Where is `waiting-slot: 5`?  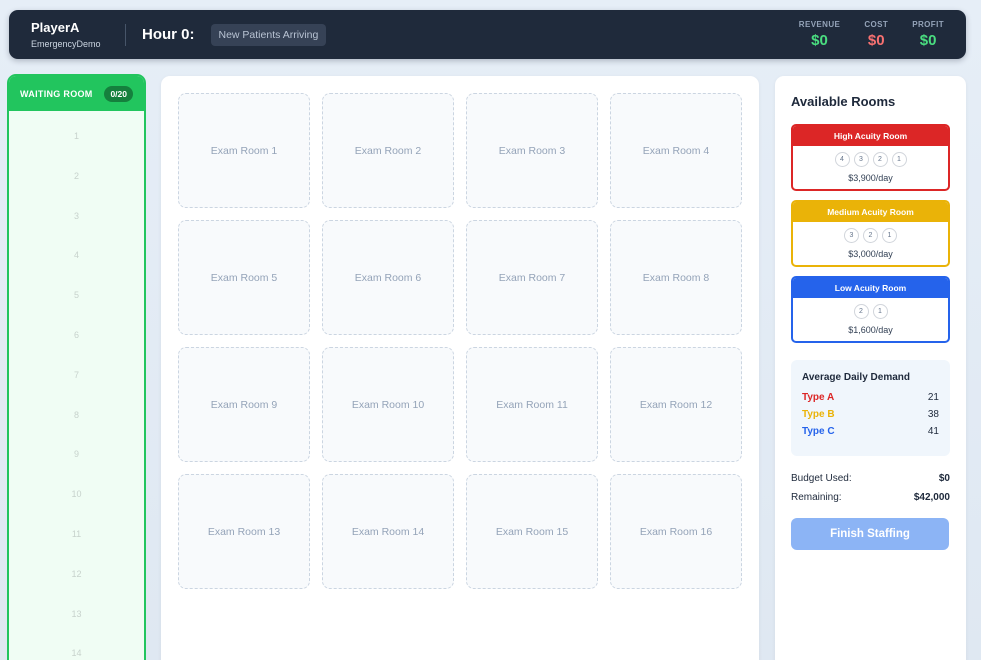
waiting-slot: 5 is located at coordinates (76, 306).